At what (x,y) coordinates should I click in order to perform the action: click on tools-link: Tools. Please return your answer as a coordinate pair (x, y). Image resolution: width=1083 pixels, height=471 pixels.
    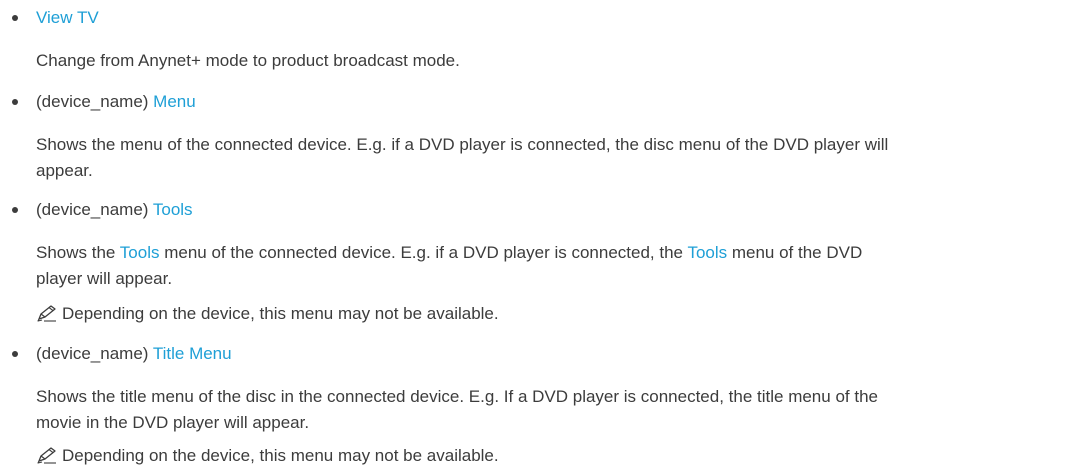
    Looking at the image, I should click on (173, 209).